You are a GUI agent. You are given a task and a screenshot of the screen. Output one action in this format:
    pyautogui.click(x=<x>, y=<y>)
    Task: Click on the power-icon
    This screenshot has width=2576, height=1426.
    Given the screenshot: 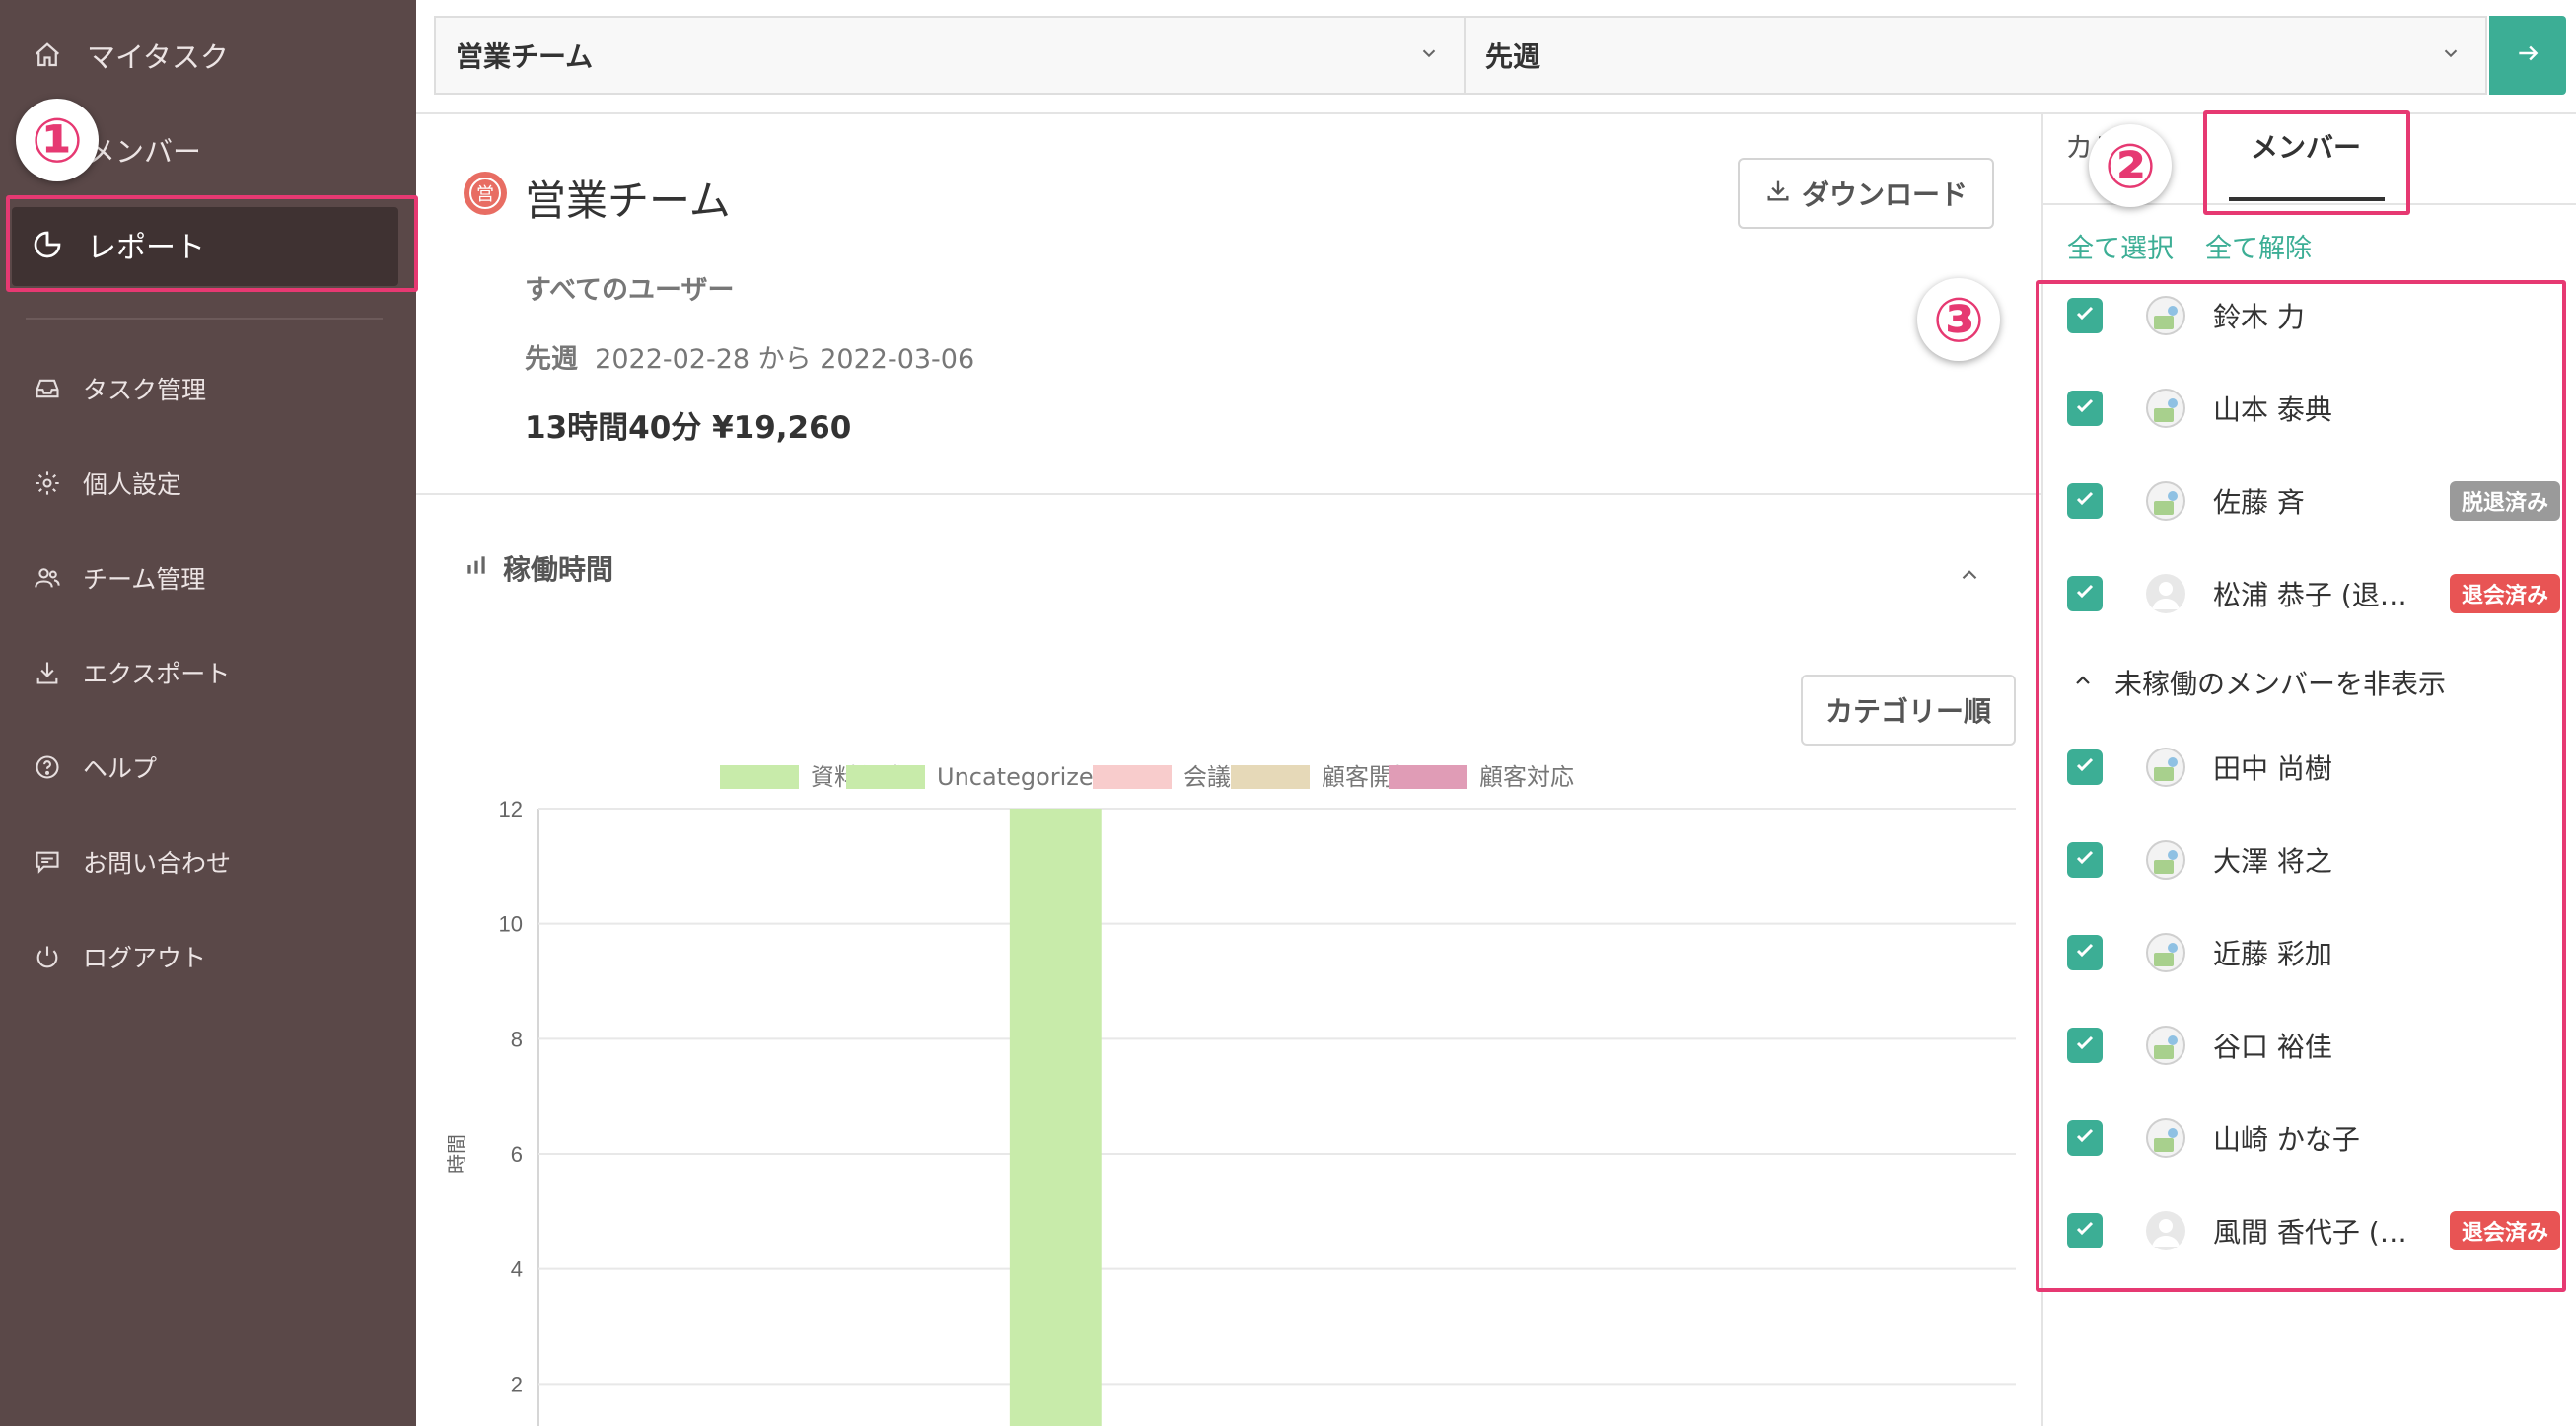 What is the action you would take?
    pyautogui.click(x=47, y=957)
    